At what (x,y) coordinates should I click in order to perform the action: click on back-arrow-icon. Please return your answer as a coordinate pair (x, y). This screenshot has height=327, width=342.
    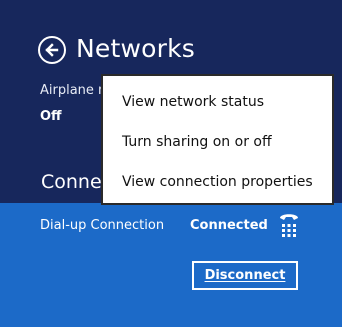
    Looking at the image, I should click on (52, 50).